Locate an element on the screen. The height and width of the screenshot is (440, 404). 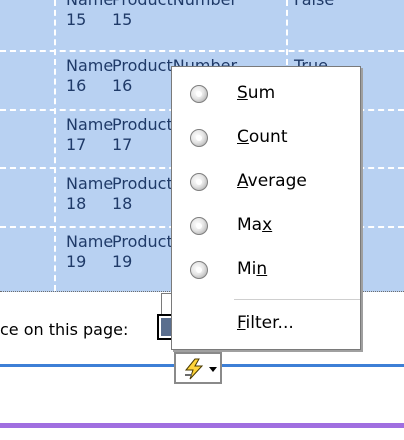
menu-item-sum: Sum is located at coordinates (266, 95).